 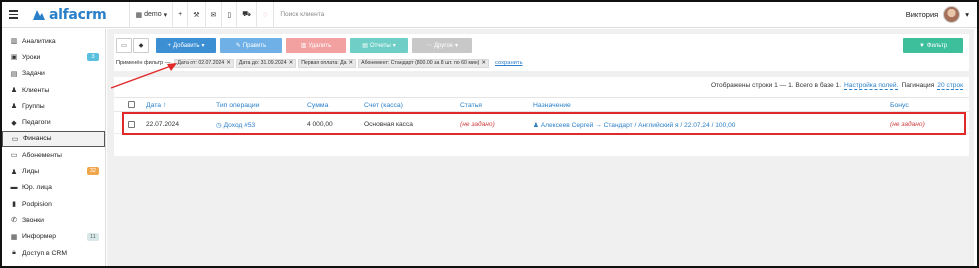 I want to click on sidebar-item-label: Группы, so click(x=33, y=106).